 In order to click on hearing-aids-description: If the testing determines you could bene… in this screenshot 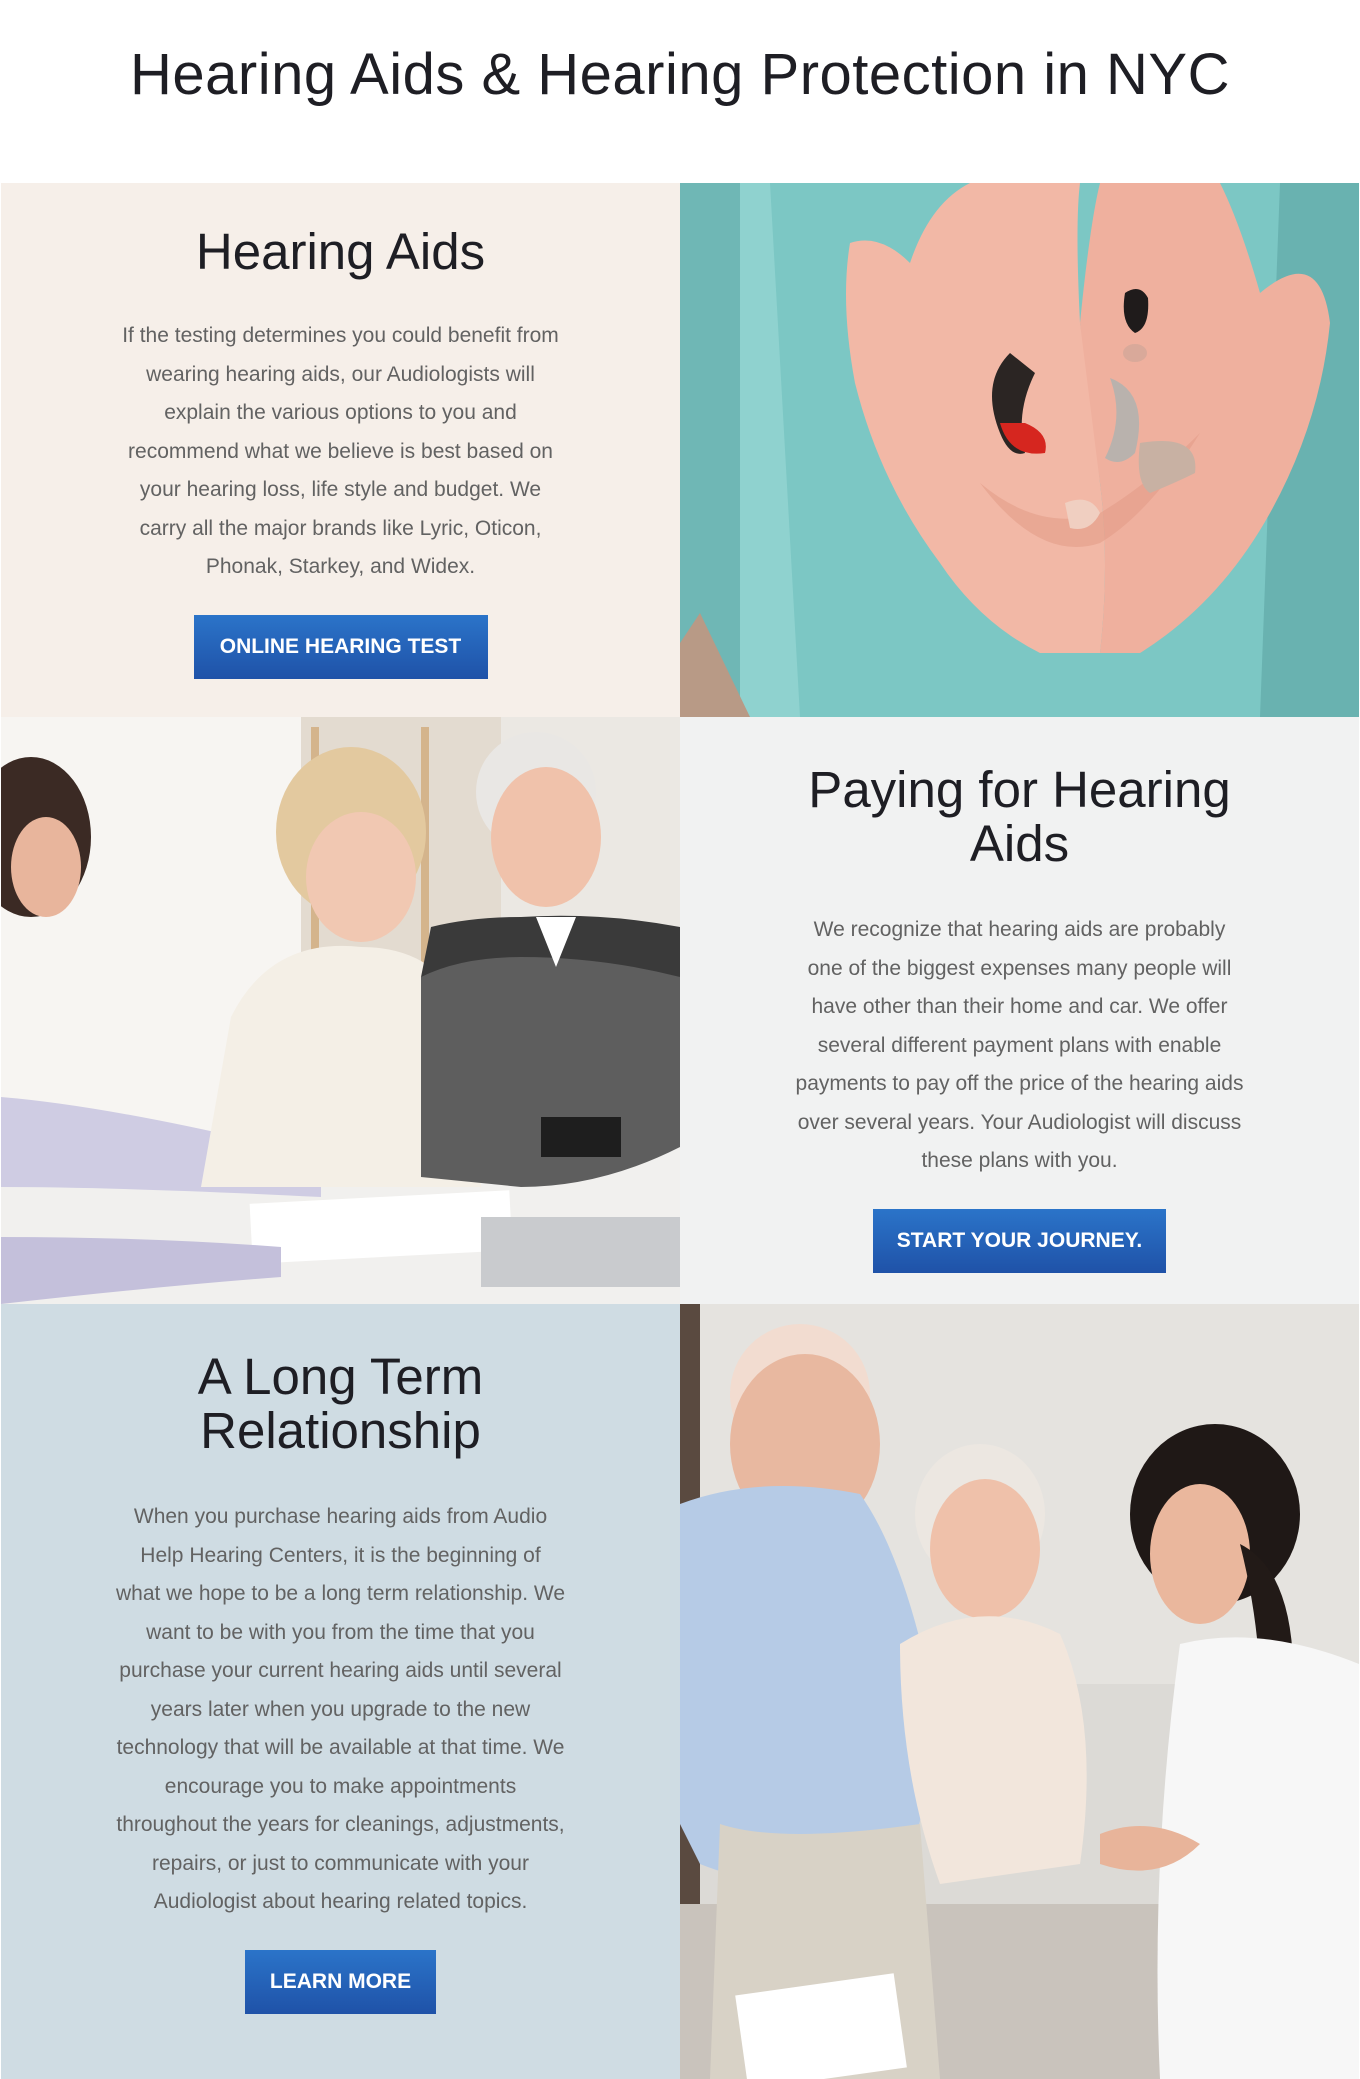, I will do `click(340, 451)`.